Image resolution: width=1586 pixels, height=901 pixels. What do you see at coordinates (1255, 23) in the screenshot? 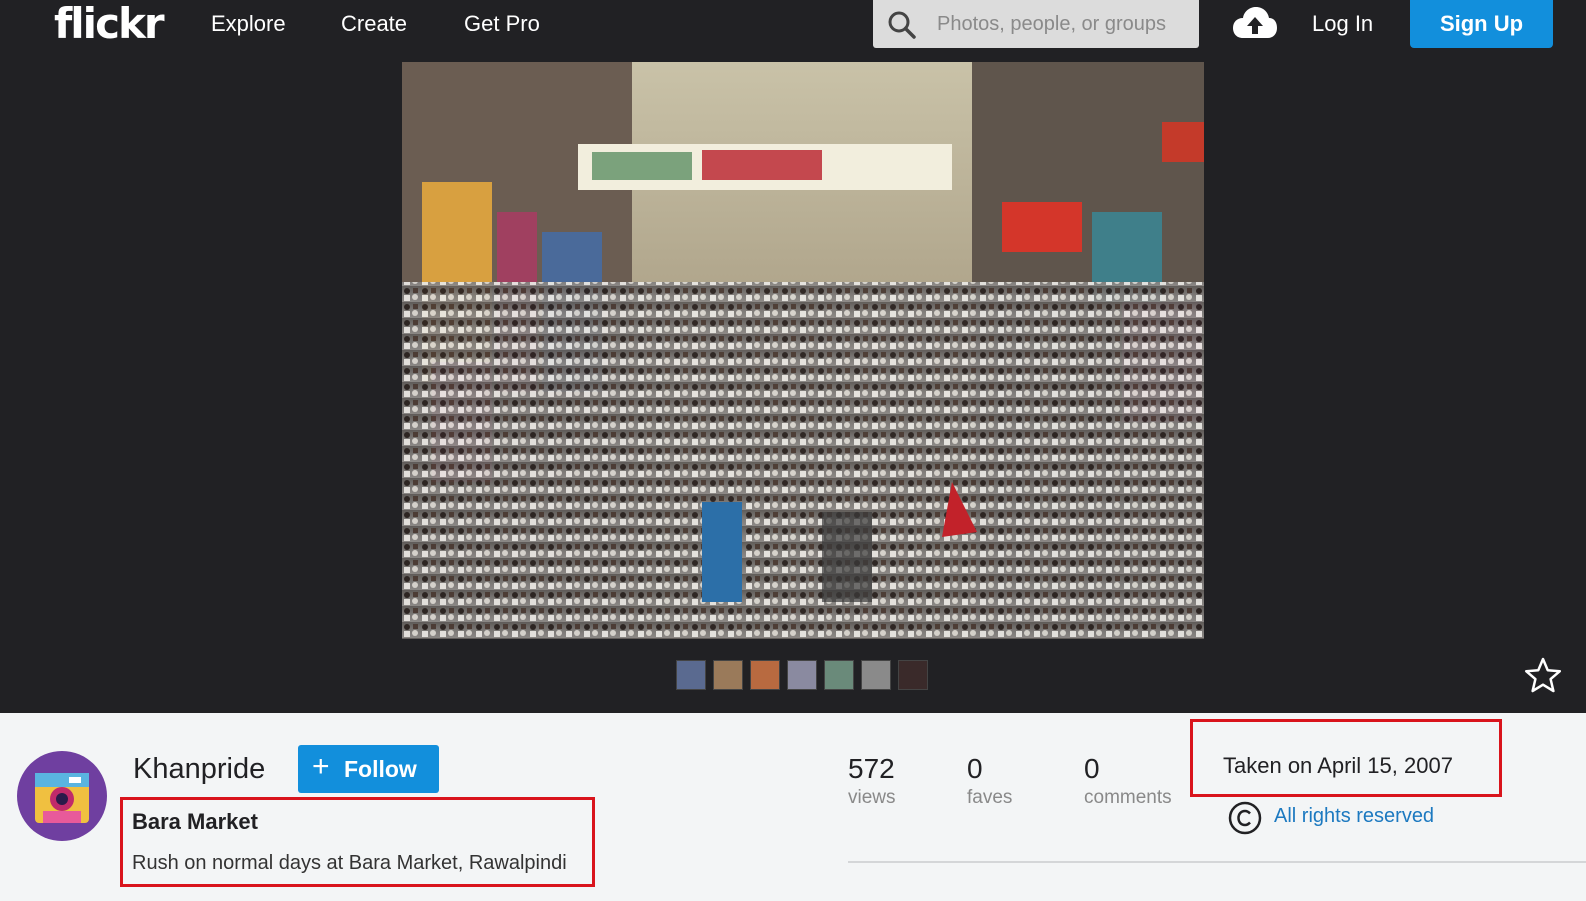
I see `cloud-upload-icon` at bounding box center [1255, 23].